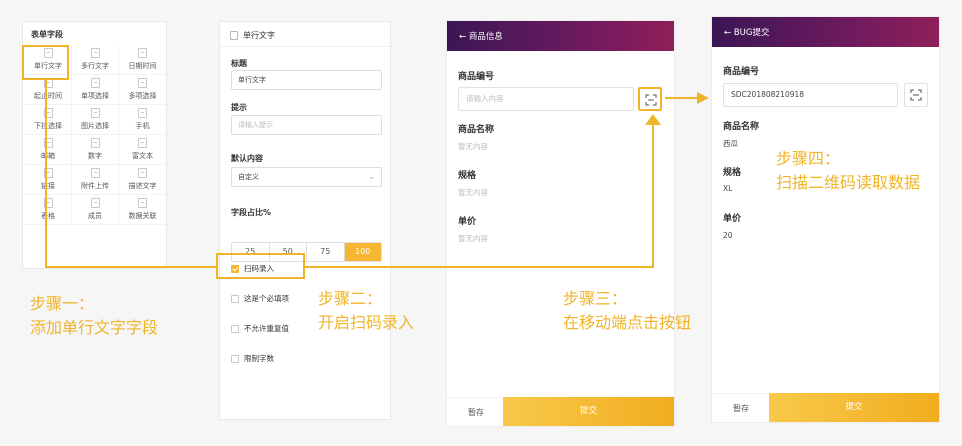 This screenshot has width=962, height=446. What do you see at coordinates (47, 34) in the screenshot?
I see `palette-title: 表单字段` at bounding box center [47, 34].